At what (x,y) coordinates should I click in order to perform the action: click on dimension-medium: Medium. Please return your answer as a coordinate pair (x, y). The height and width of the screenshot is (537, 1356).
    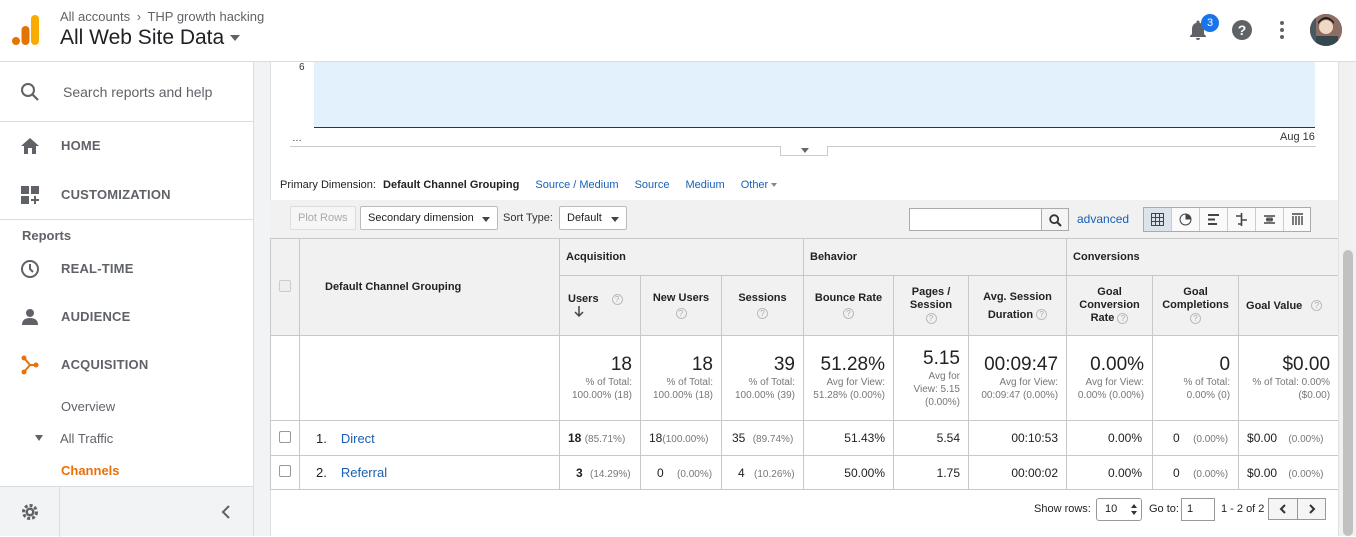
    Looking at the image, I should click on (705, 185).